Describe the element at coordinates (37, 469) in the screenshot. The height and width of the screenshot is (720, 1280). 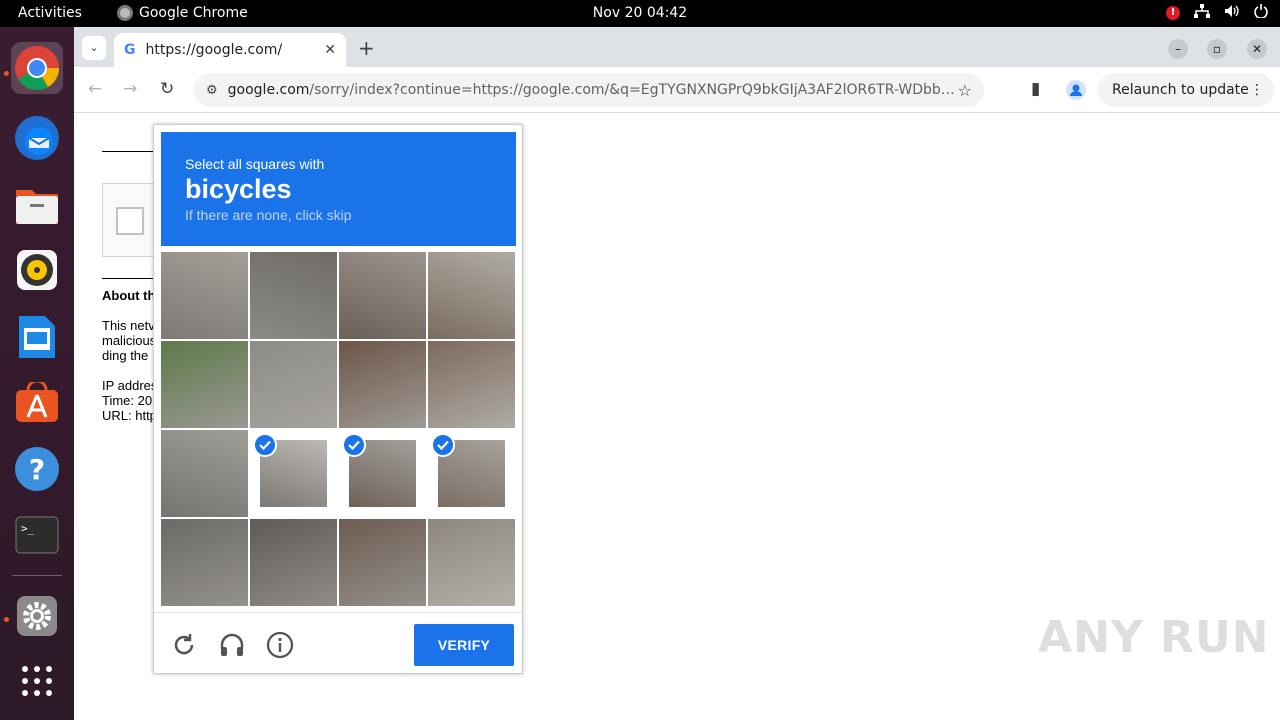
I see `help-icon: ?` at that location.